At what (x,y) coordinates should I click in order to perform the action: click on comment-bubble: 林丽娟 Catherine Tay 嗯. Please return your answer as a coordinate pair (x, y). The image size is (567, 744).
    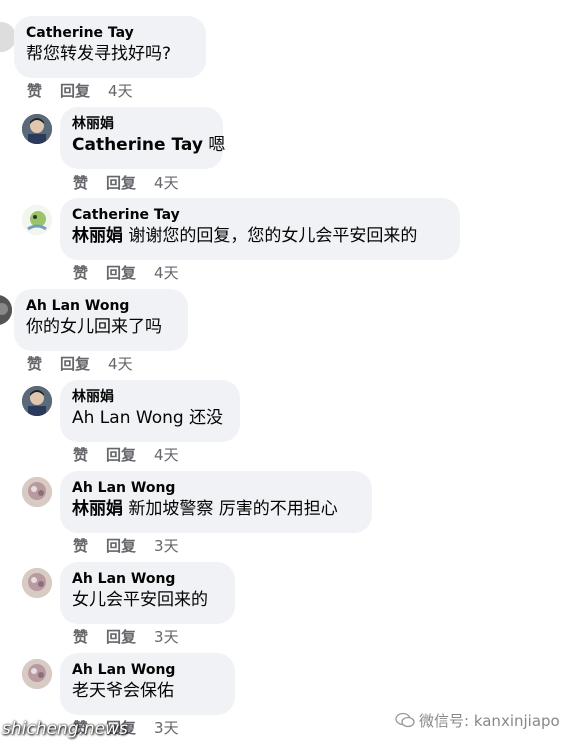
    Looking at the image, I should click on (142, 138).